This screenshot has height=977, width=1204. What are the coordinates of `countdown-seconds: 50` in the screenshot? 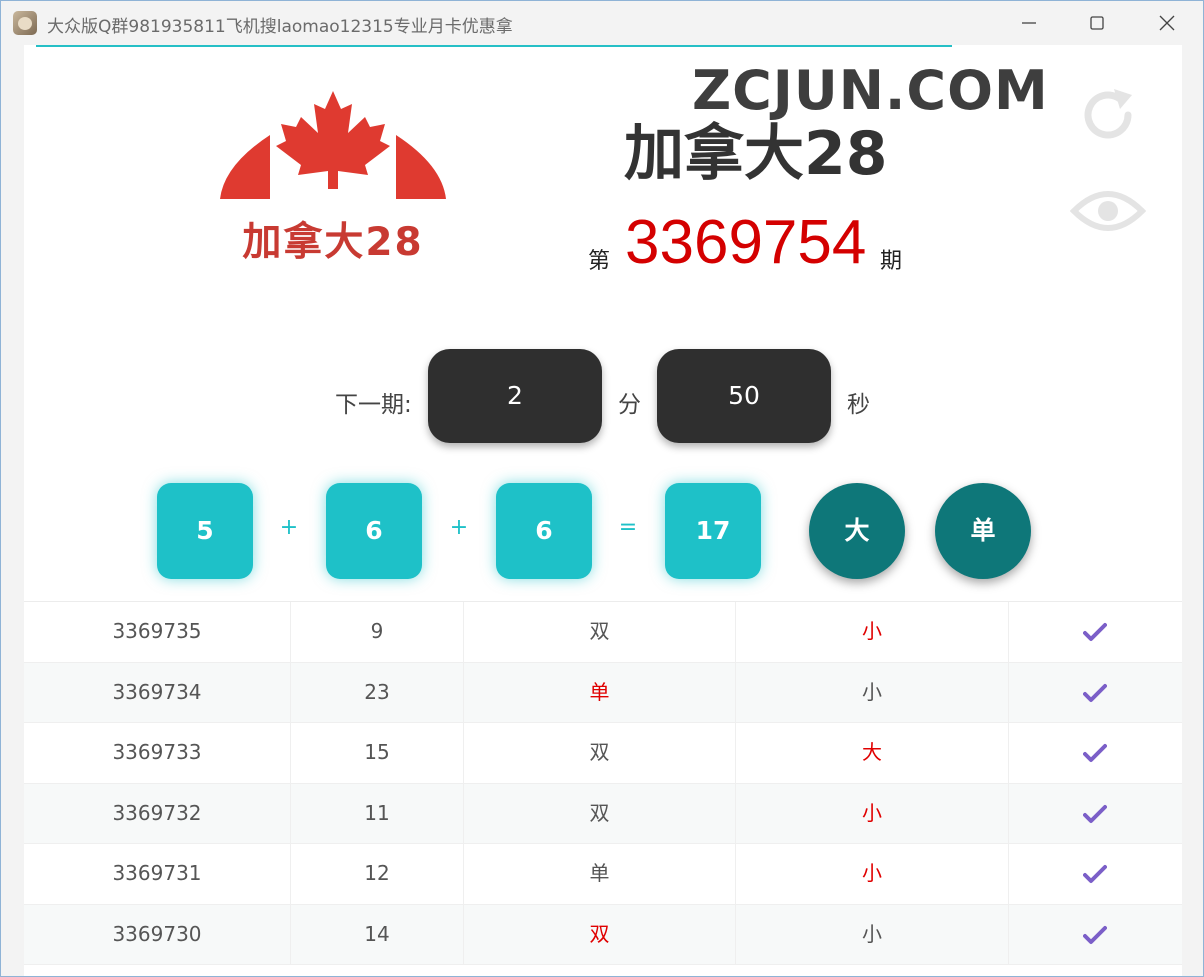 It's located at (744, 396).